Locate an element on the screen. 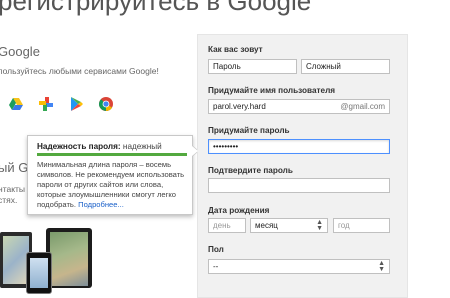 The height and width of the screenshot is (298, 450). gender-value: -- is located at coordinates (216, 266).